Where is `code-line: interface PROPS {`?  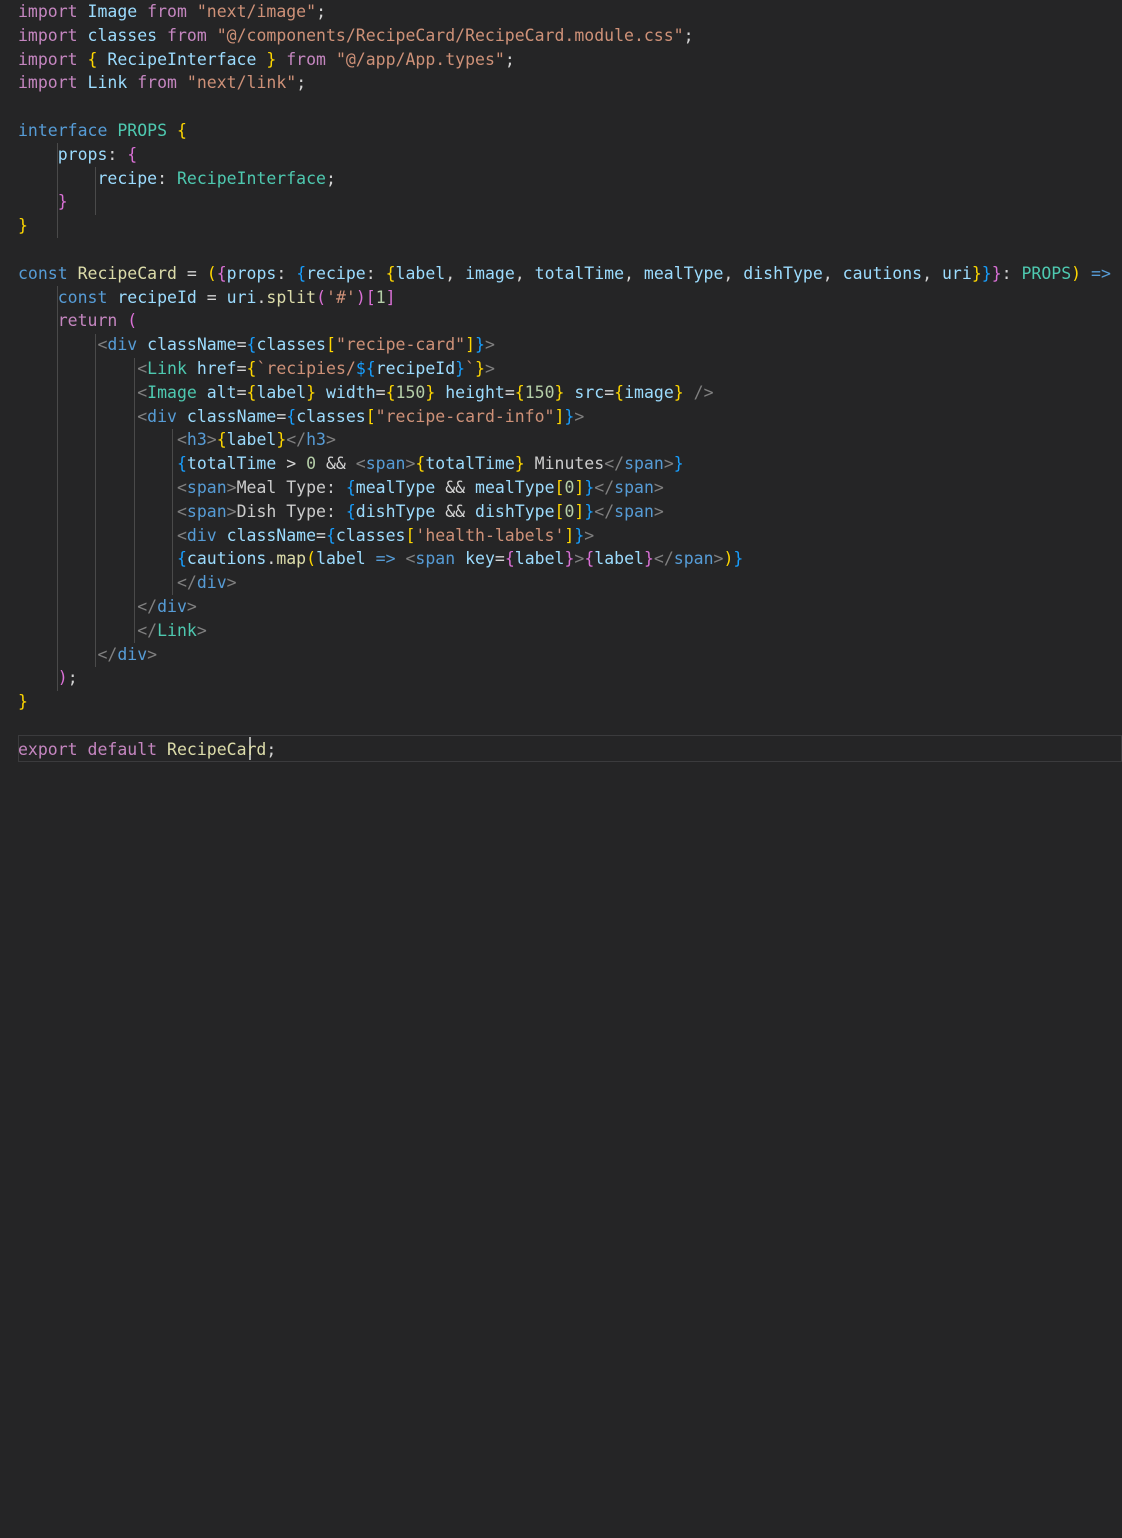 code-line: interface PROPS { is located at coordinates (102, 131).